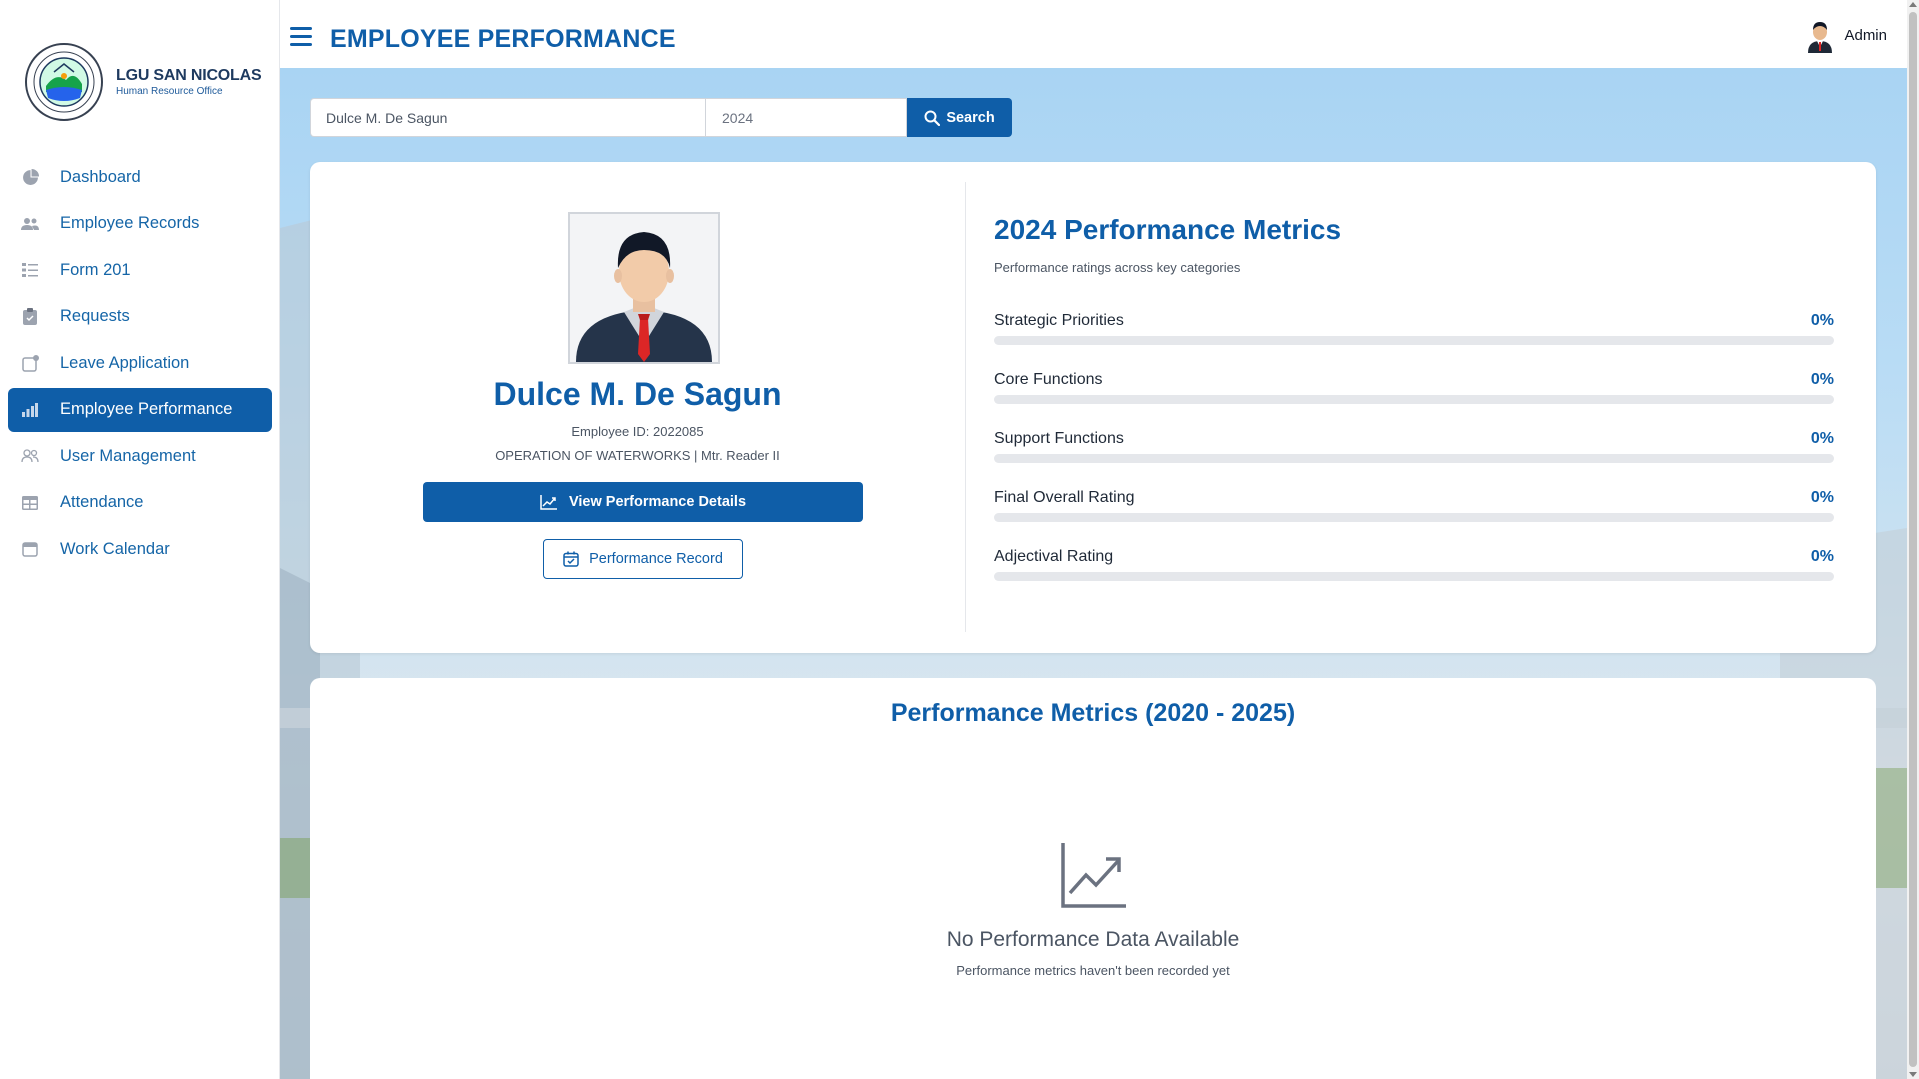 The width and height of the screenshot is (1919, 1079). I want to click on metric-label: Final Overall Rating, so click(1064, 497).